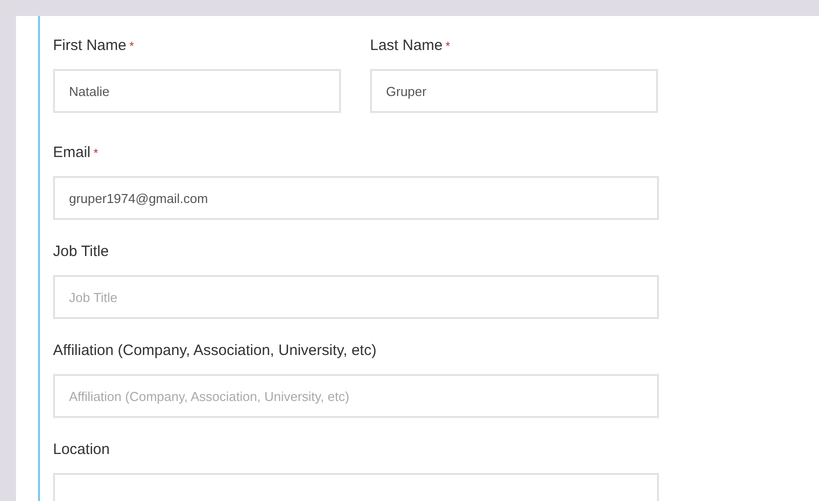 The height and width of the screenshot is (501, 819). I want to click on input-field: gruper1974@gmail.com, so click(356, 198).